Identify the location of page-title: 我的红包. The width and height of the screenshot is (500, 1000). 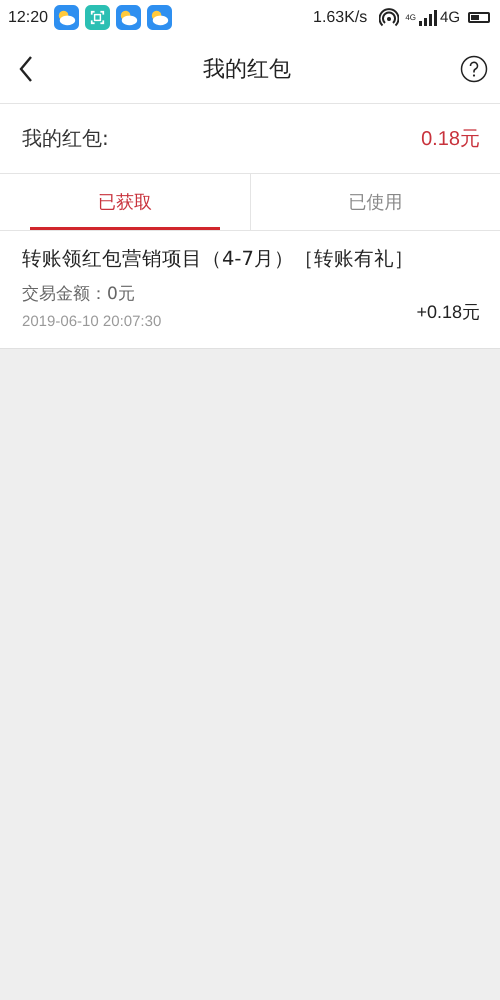
(247, 70).